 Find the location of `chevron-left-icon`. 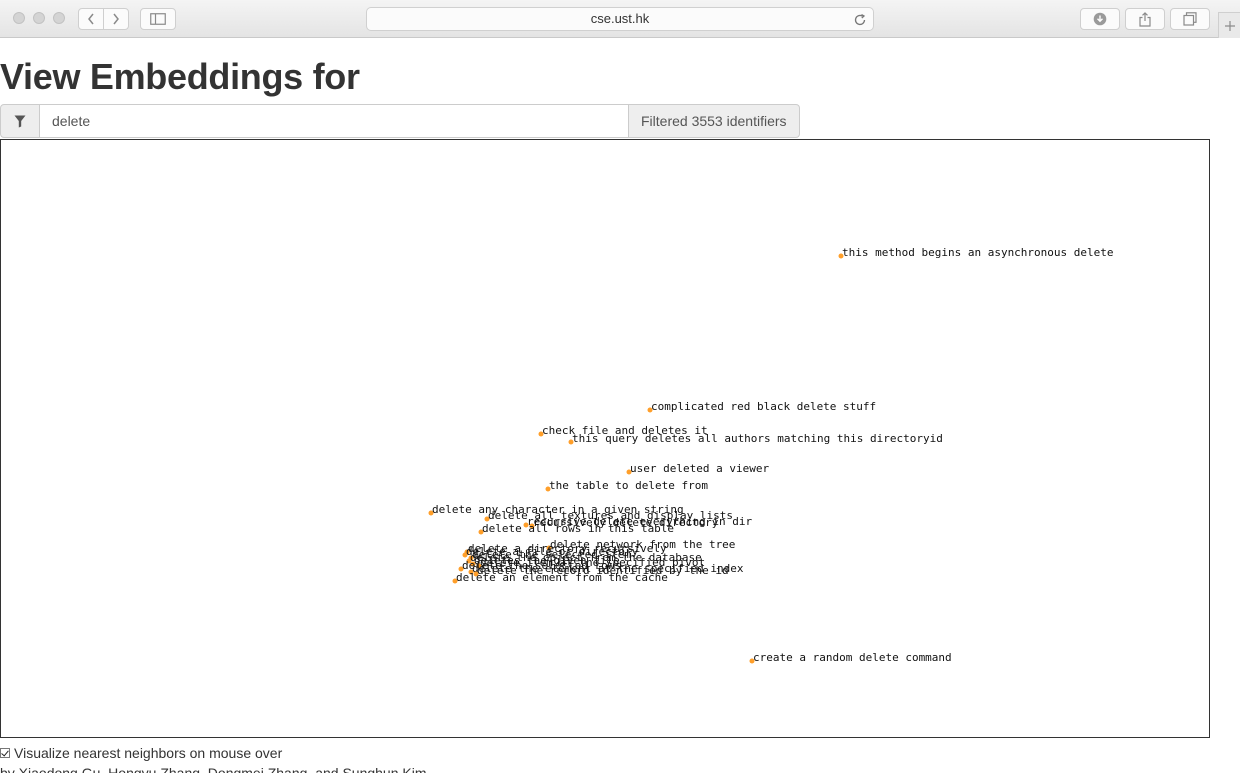

chevron-left-icon is located at coordinates (91, 19).